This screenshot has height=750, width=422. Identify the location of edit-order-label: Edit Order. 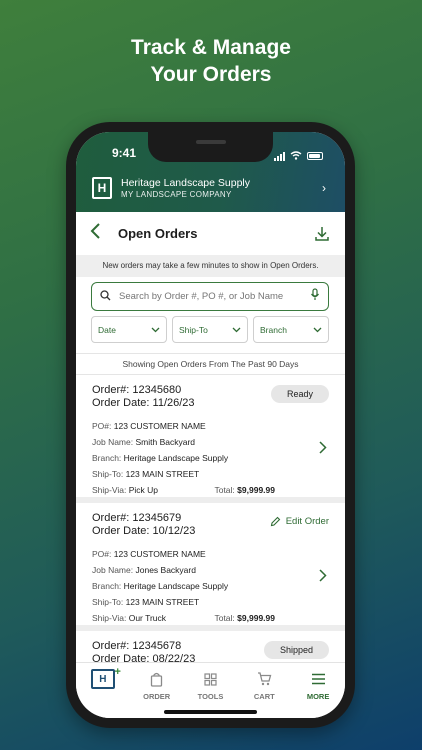
(307, 521).